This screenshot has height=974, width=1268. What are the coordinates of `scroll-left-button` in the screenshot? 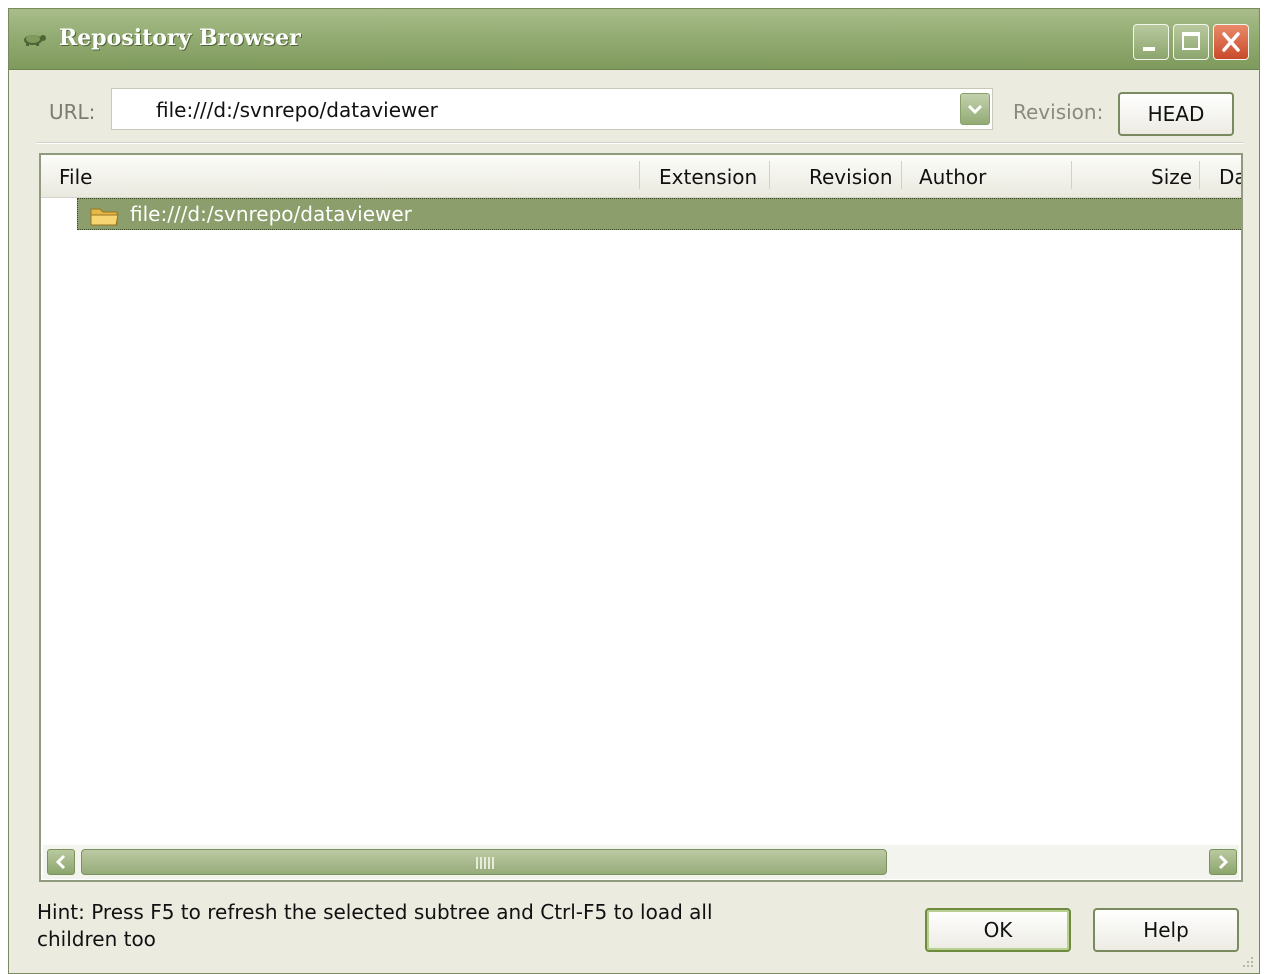 It's located at (61, 862).